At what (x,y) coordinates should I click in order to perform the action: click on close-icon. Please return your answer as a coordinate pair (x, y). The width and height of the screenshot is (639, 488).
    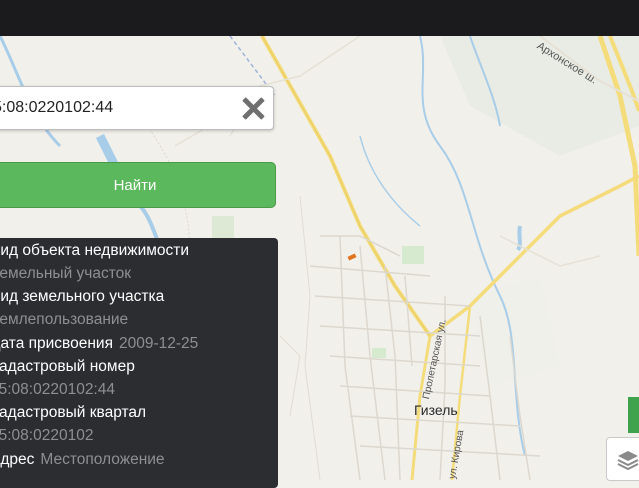
    Looking at the image, I should click on (253, 108).